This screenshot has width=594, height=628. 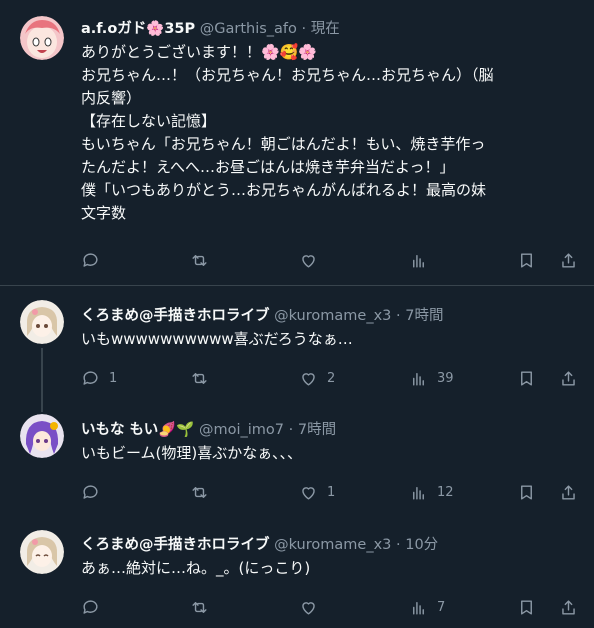 What do you see at coordinates (268, 167) in the screenshot?
I see `text-line: たんだよ！えへへ…お昼ごはんは焼き芋弁当だよっ！」` at bounding box center [268, 167].